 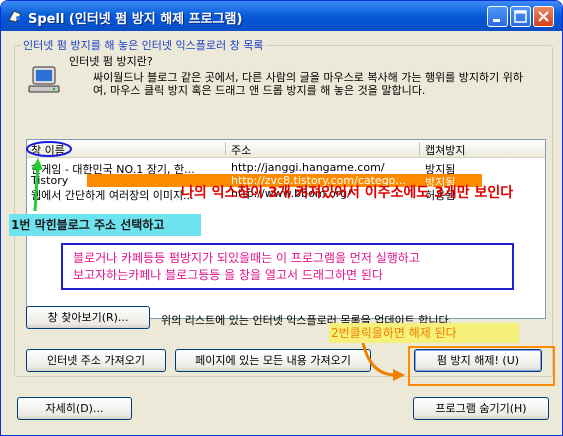 What do you see at coordinates (424, 333) in the screenshot?
I see `annotation-step-2: 2번클릭을하면 해제 된다` at bounding box center [424, 333].